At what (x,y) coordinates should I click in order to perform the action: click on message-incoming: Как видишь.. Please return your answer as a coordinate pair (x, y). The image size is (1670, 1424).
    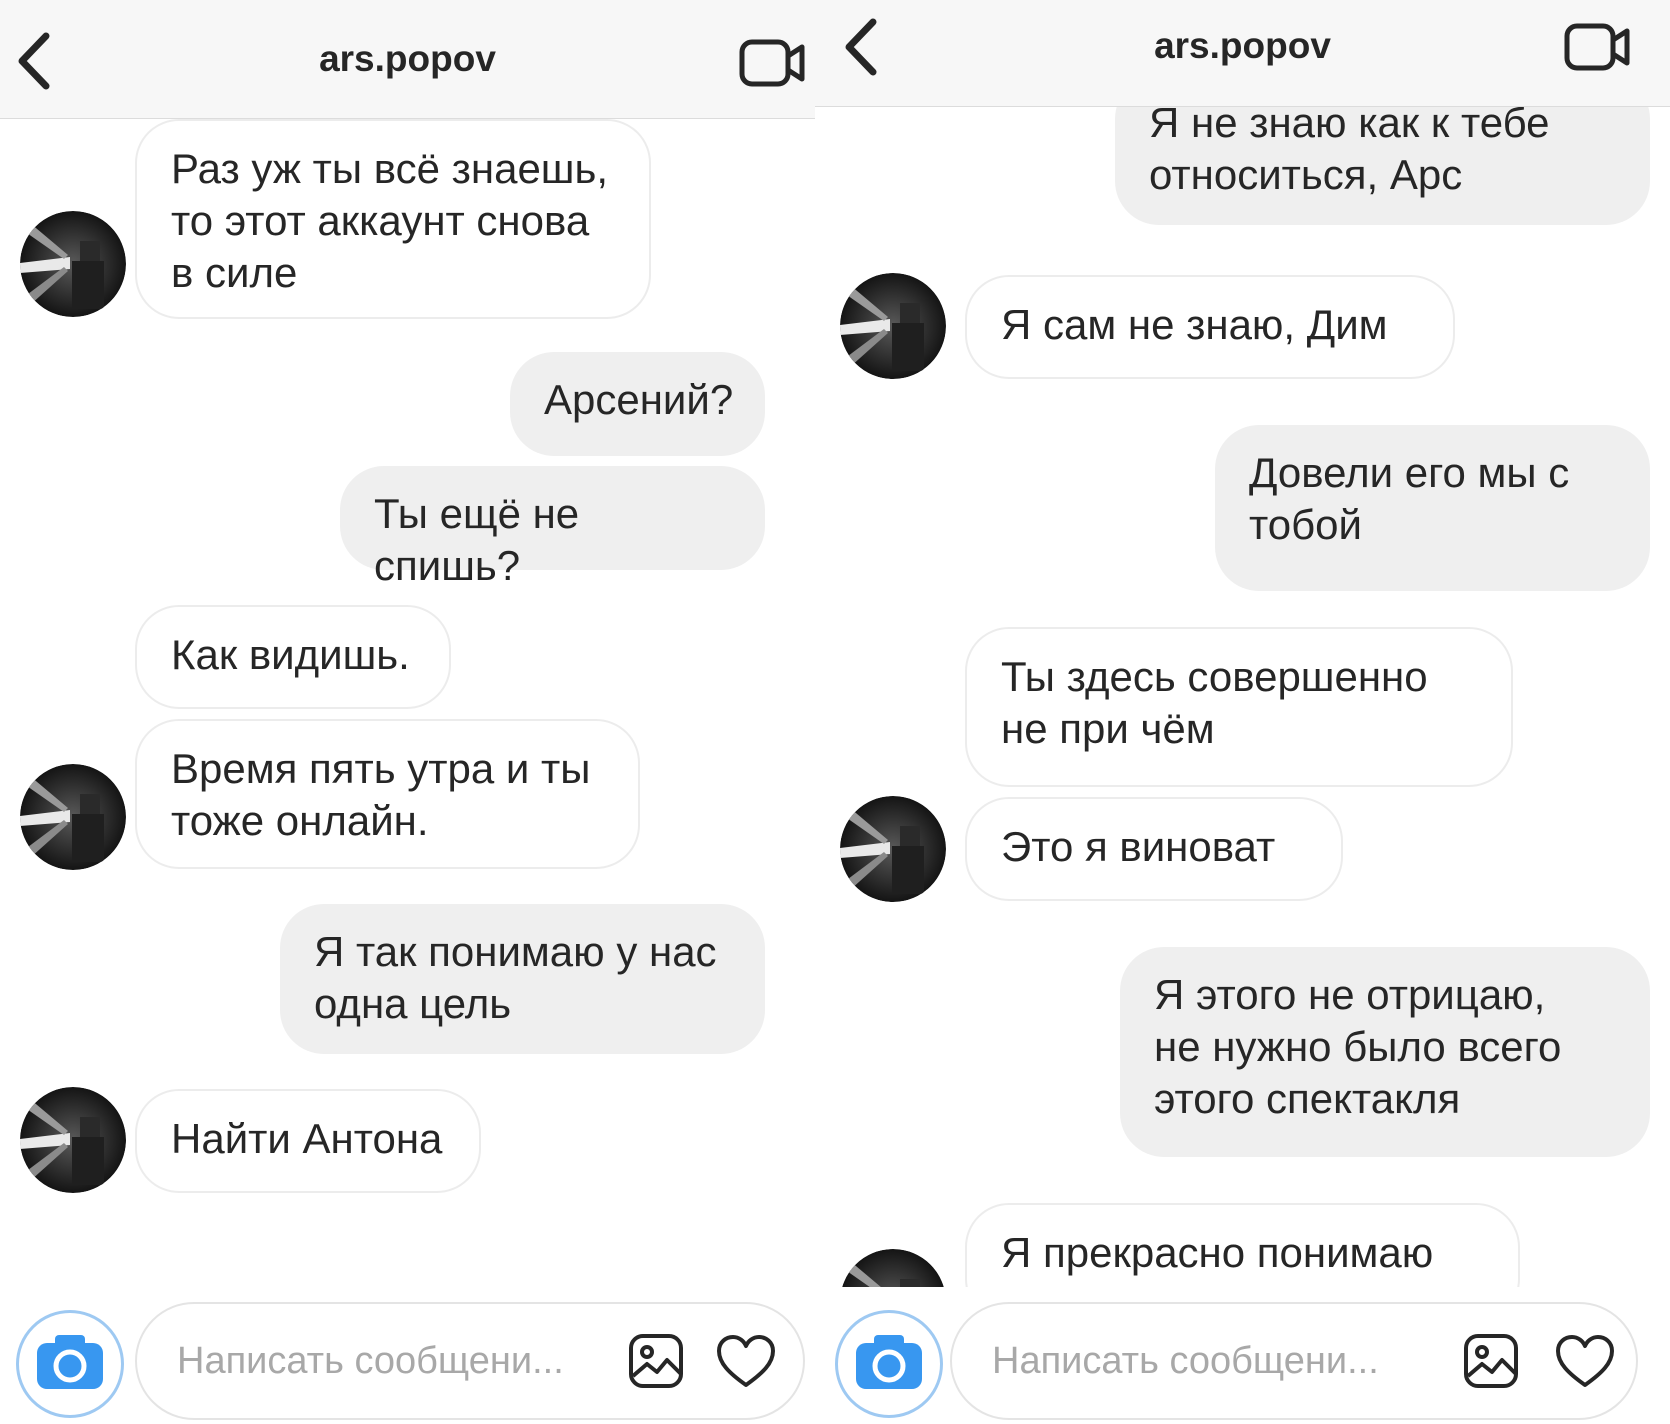
    Looking at the image, I should click on (293, 657).